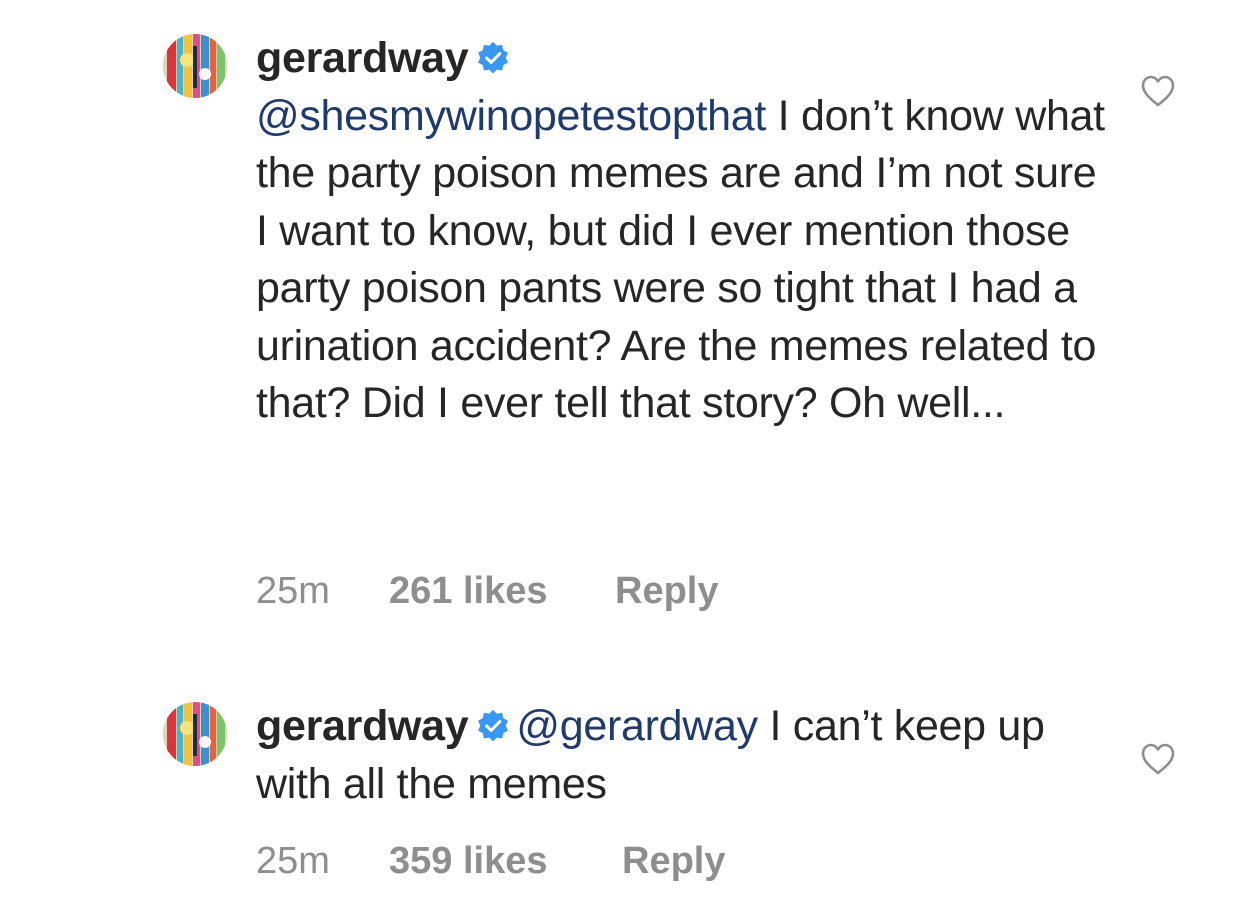 The image size is (1242, 903). What do you see at coordinates (505, 861) in the screenshot?
I see `comment-likes-count: 359 likes` at bounding box center [505, 861].